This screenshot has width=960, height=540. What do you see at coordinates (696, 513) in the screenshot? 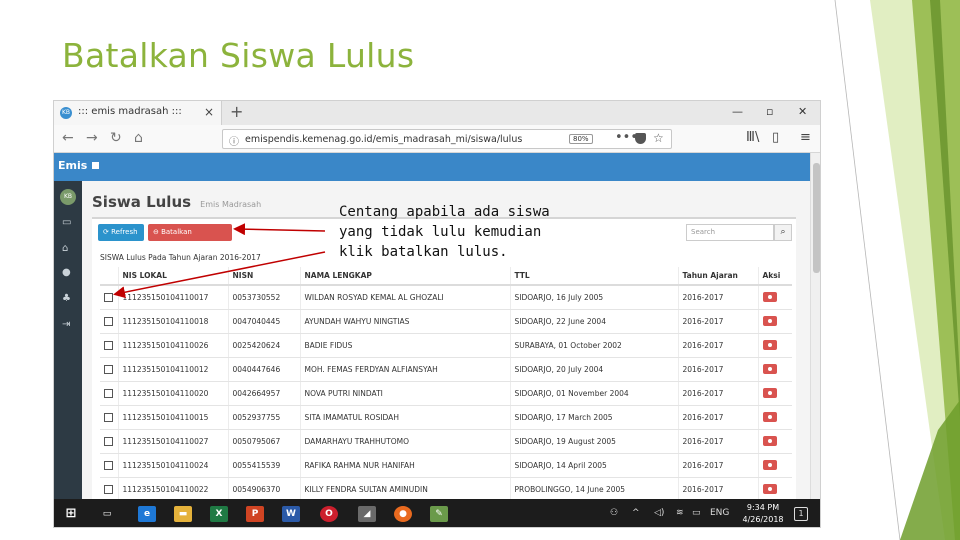
I see `battery-icon: ▭` at bounding box center [696, 513].